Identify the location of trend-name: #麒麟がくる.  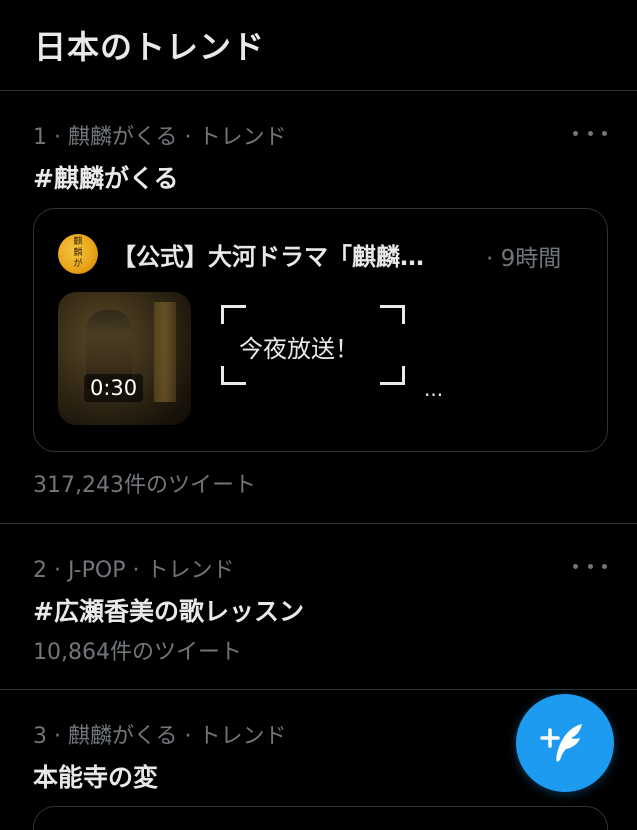
(106, 178).